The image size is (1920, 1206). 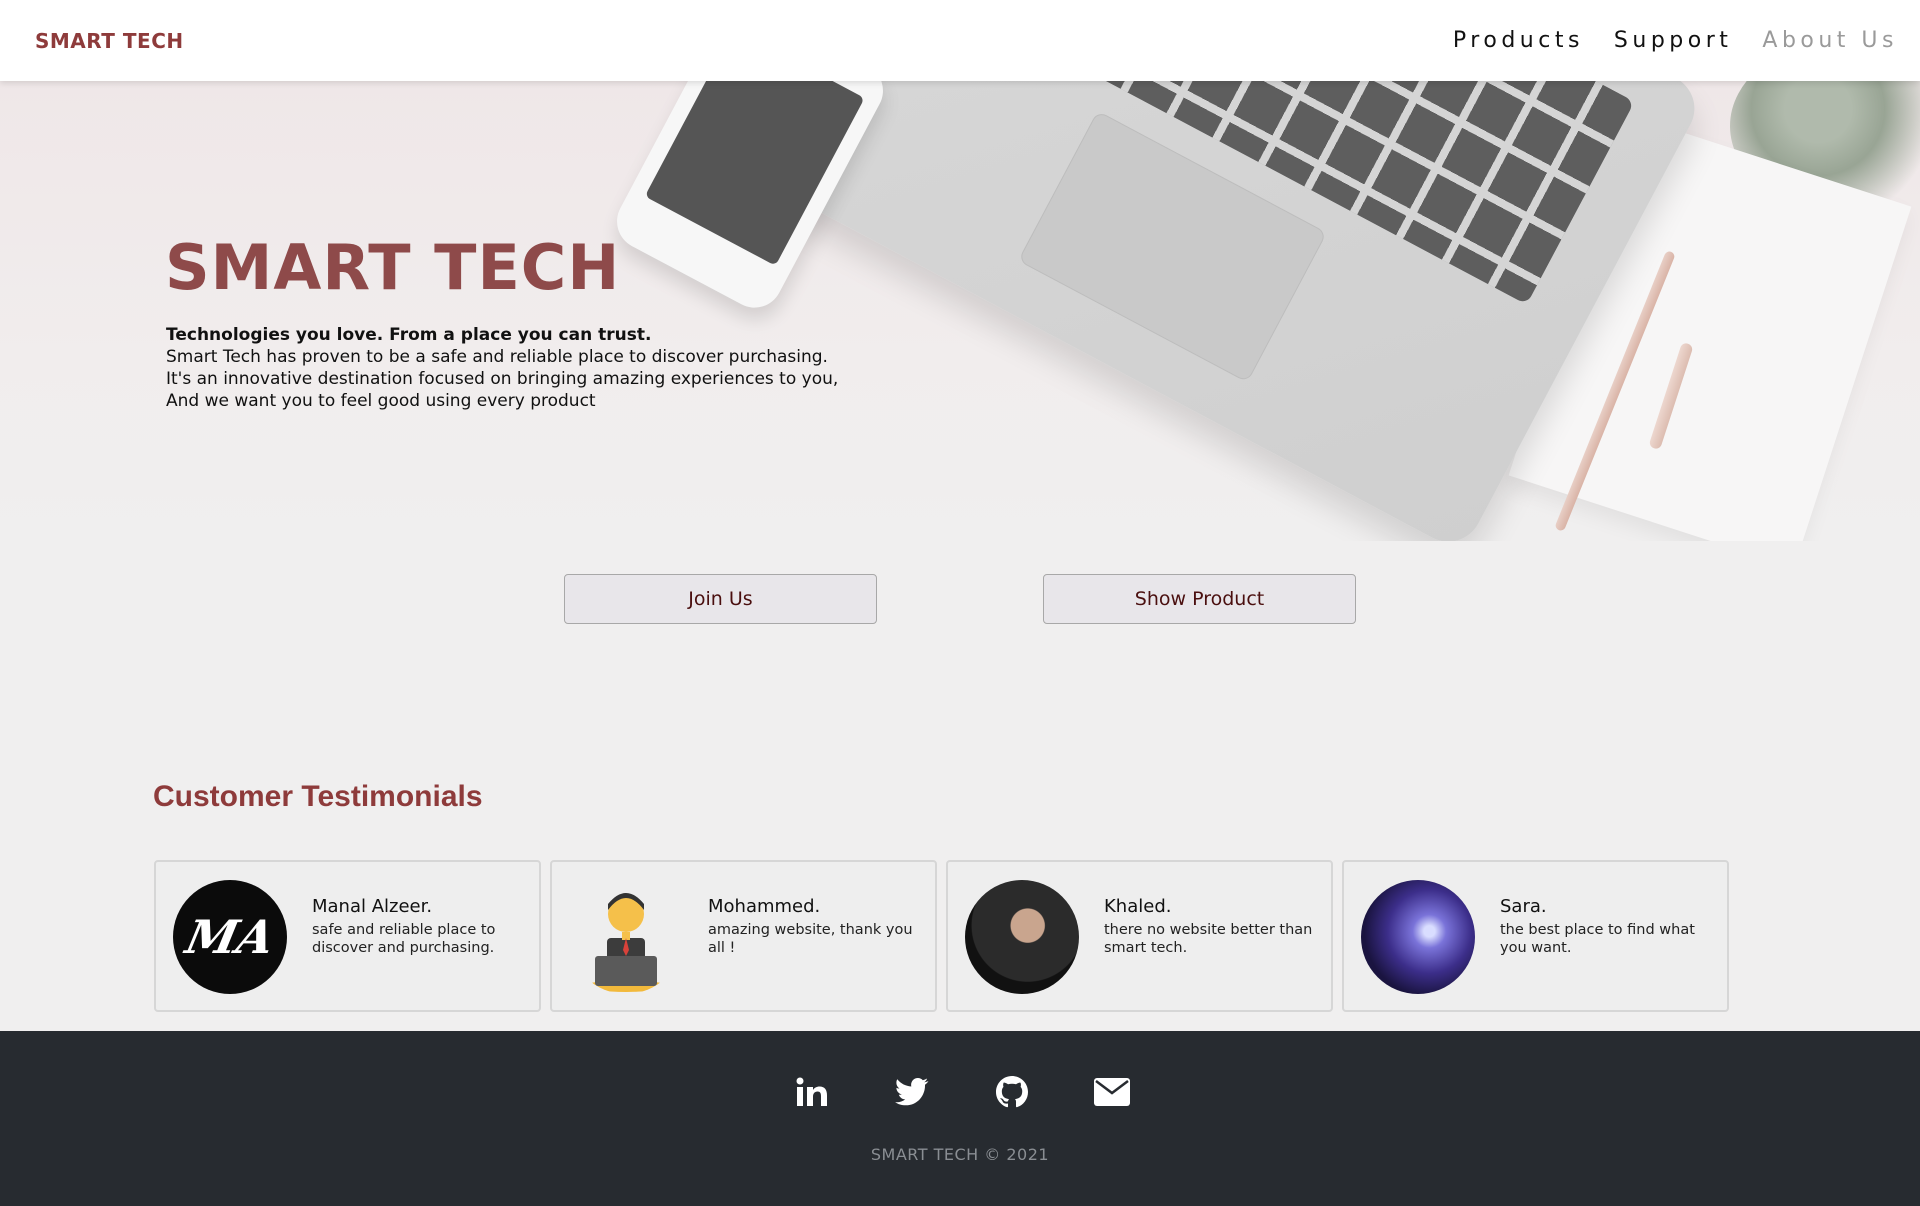 What do you see at coordinates (812, 1092) in the screenshot?
I see `linkedin-icon` at bounding box center [812, 1092].